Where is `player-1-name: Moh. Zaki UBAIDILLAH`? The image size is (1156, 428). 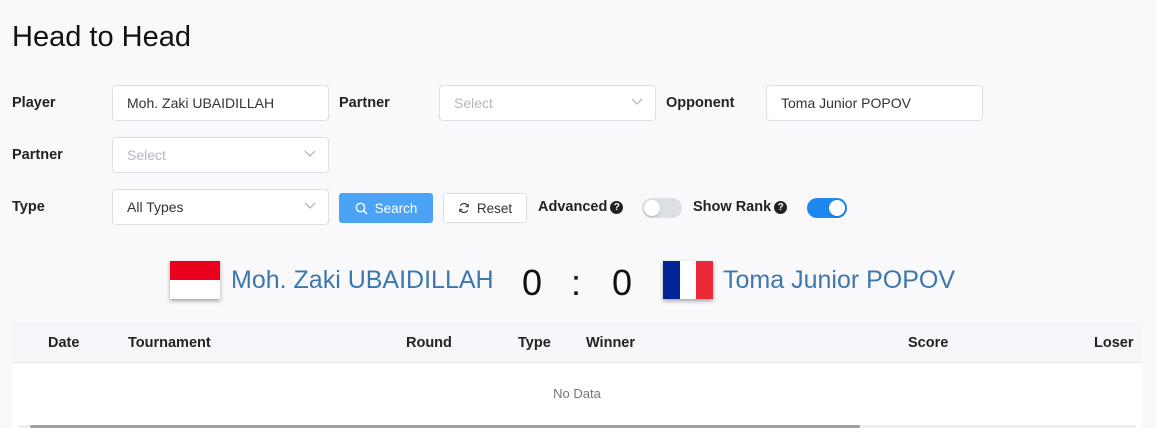 player-1-name: Moh. Zaki UBAIDILLAH is located at coordinates (362, 280).